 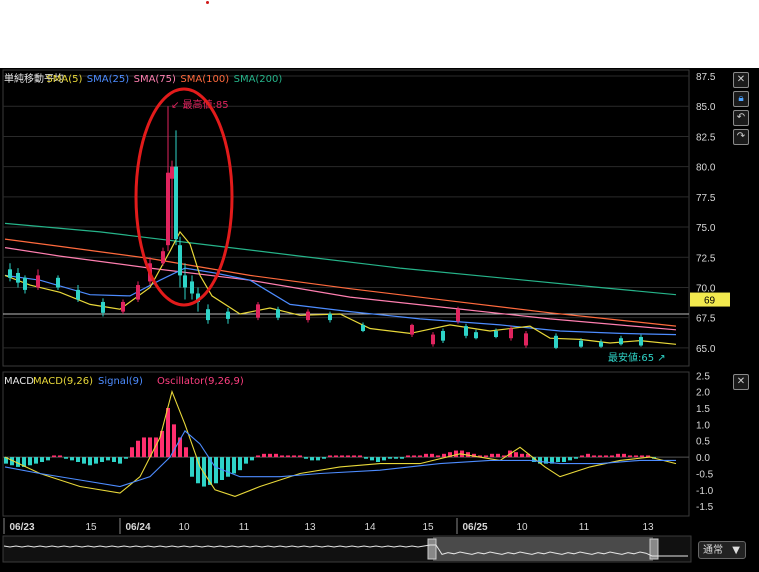 I want to click on price-legend-item: SMA(100), so click(x=204, y=79).